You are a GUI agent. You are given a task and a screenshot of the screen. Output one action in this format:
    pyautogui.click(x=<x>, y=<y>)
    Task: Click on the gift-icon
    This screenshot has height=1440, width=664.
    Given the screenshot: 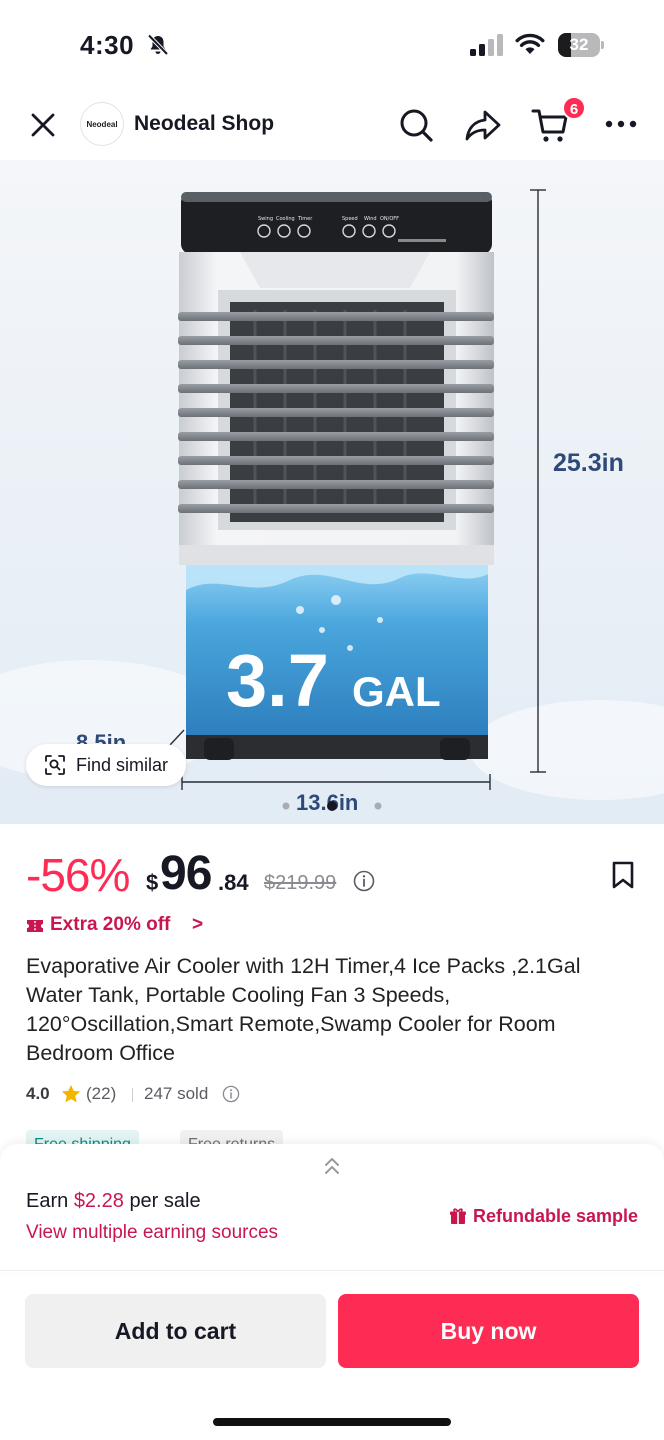 What is the action you would take?
    pyautogui.click(x=457, y=1216)
    